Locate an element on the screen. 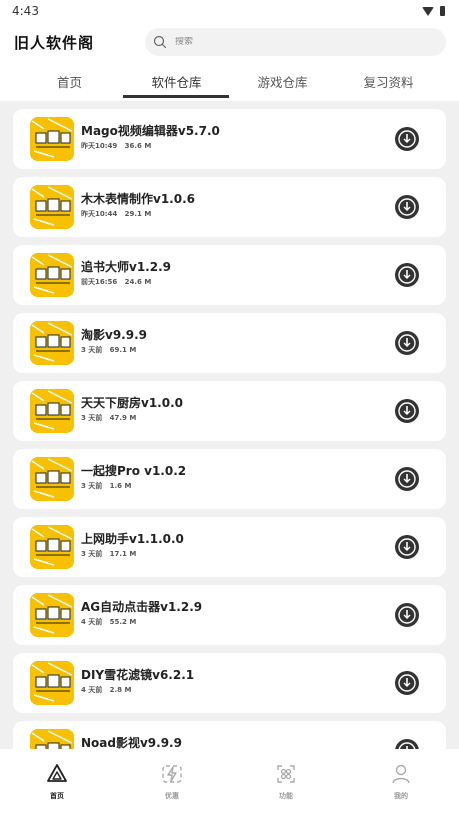  bottom-nav: 首页 优惠 功能 我的 is located at coordinates (229, 783).